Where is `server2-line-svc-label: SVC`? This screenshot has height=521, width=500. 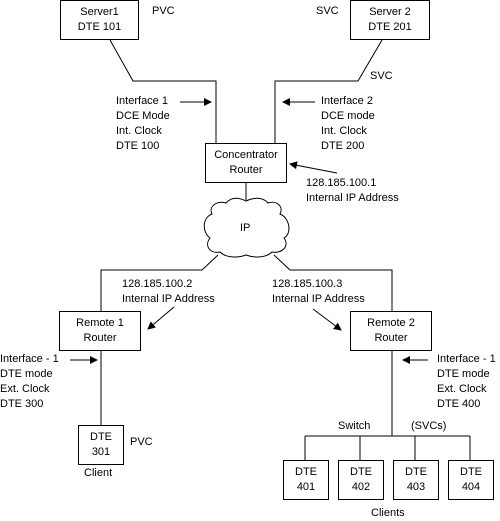
server2-line-svc-label: SVC is located at coordinates (381, 76).